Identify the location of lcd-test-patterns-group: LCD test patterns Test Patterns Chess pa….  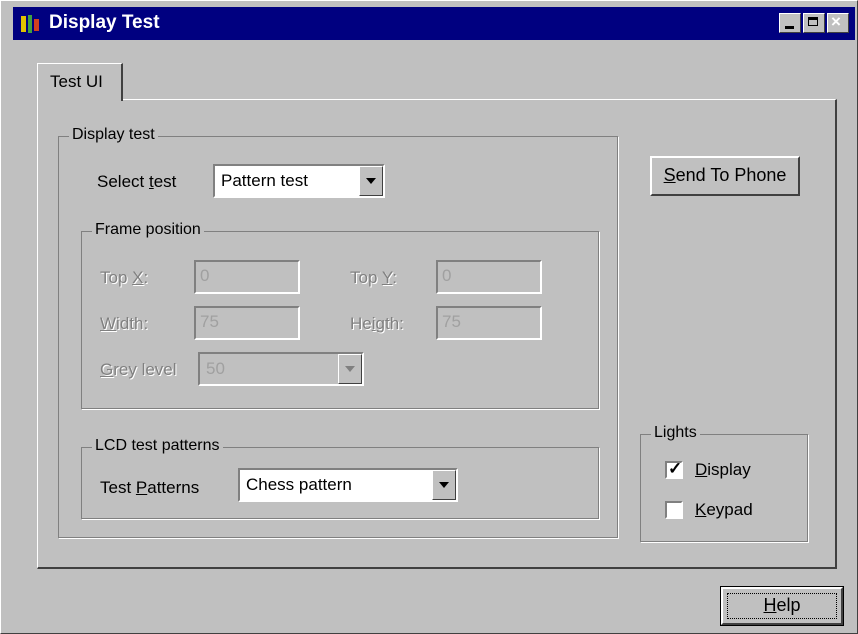
(340, 478).